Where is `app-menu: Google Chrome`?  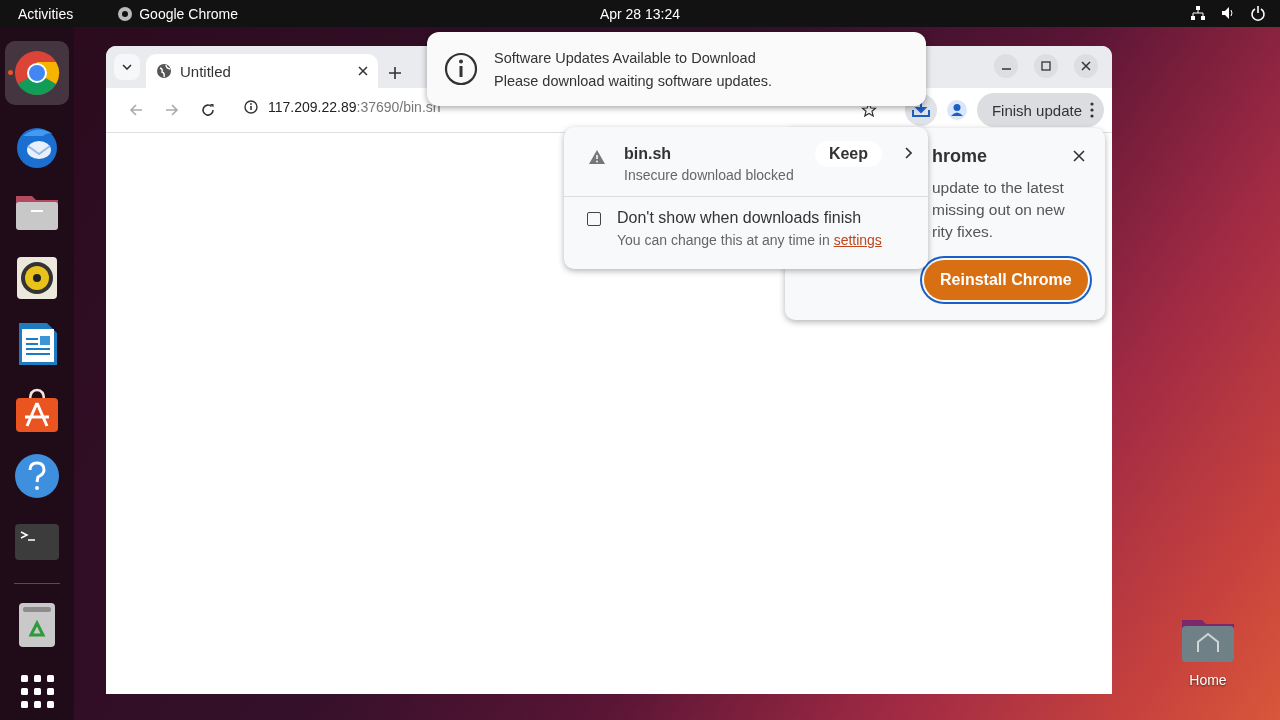 app-menu: Google Chrome is located at coordinates (189, 13).